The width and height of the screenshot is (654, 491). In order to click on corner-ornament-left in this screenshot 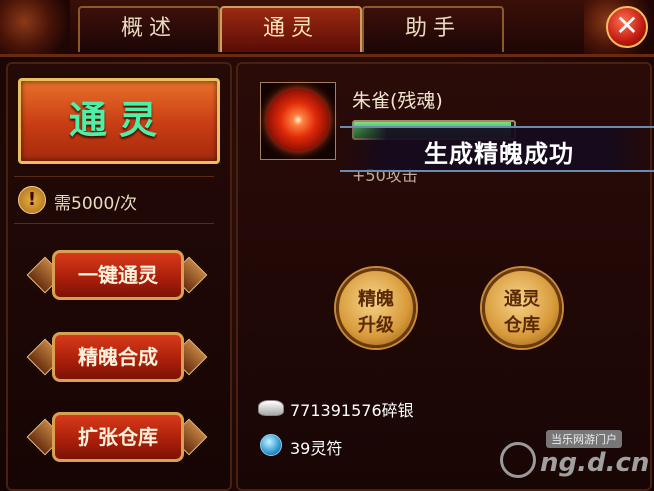, I will do `click(35, 27)`.